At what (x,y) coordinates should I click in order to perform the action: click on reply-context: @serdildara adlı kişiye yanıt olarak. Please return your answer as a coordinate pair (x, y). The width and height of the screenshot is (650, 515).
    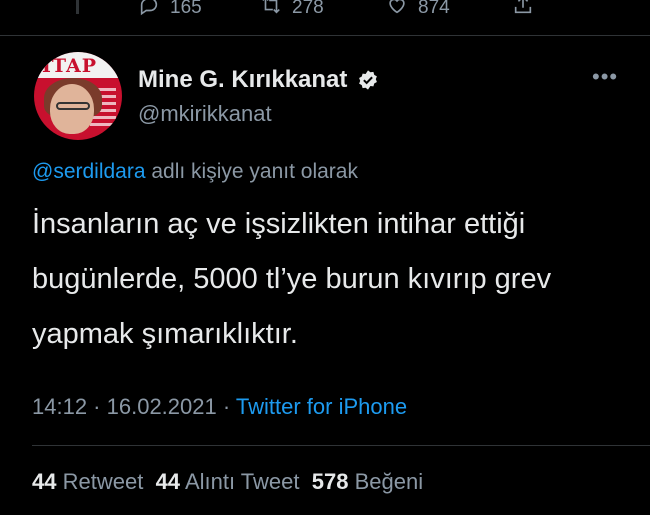
    Looking at the image, I should click on (195, 172).